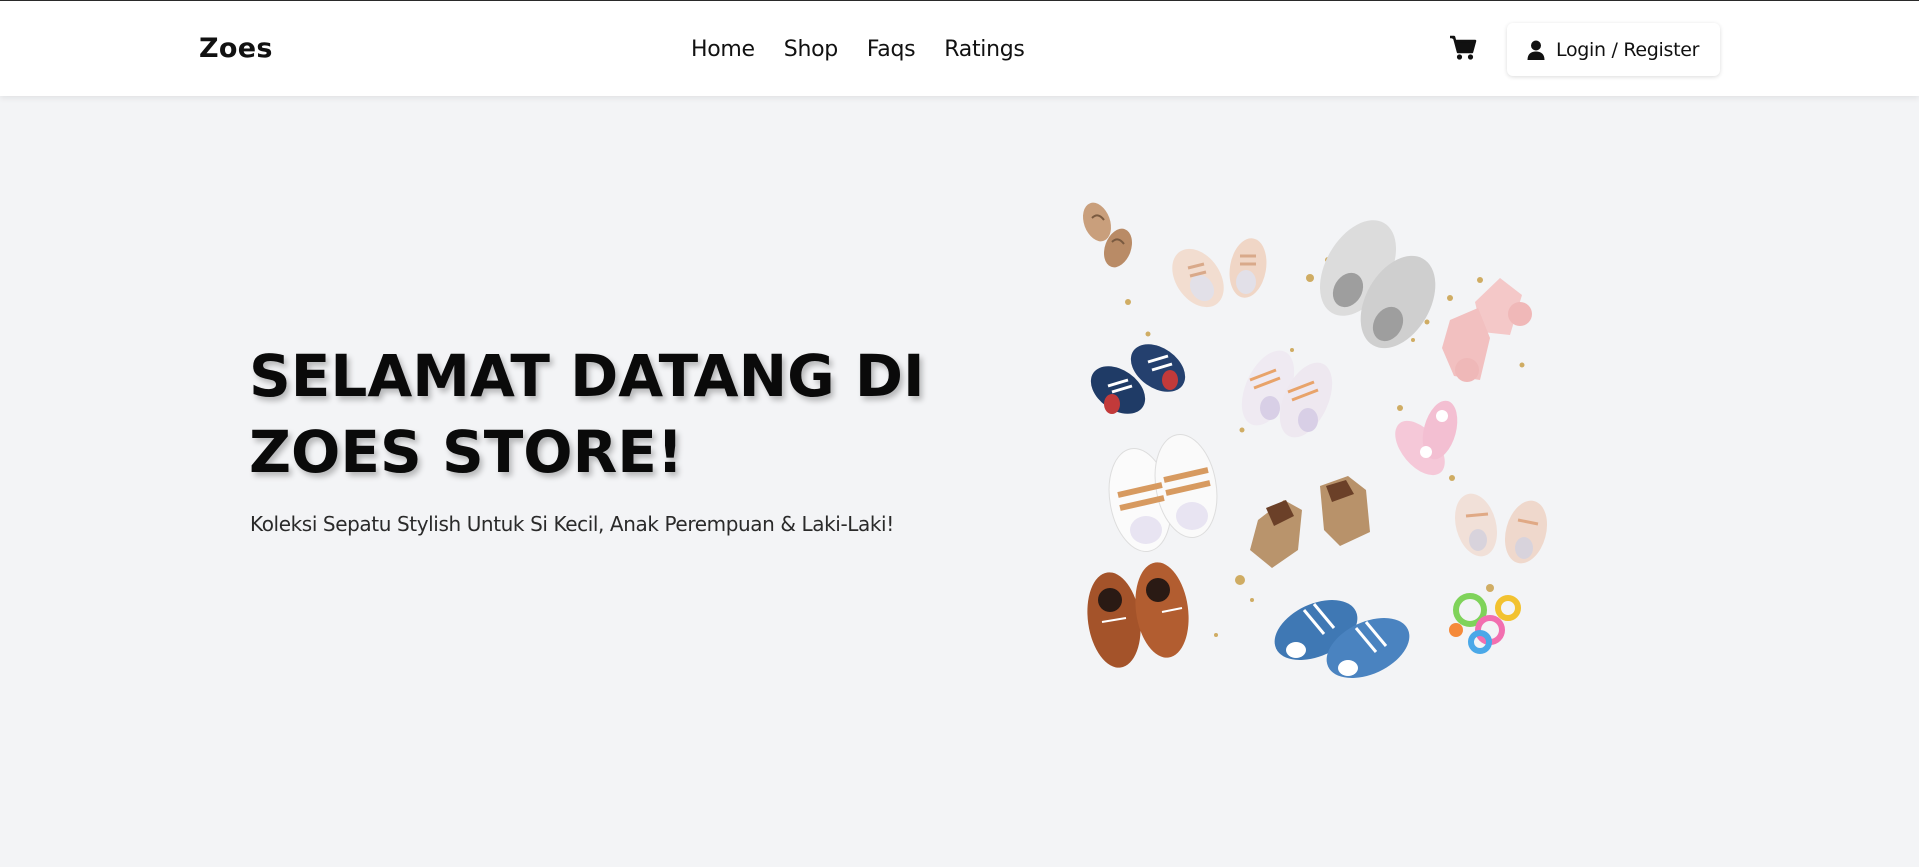  What do you see at coordinates (1536, 50) in the screenshot?
I see `user-icon` at bounding box center [1536, 50].